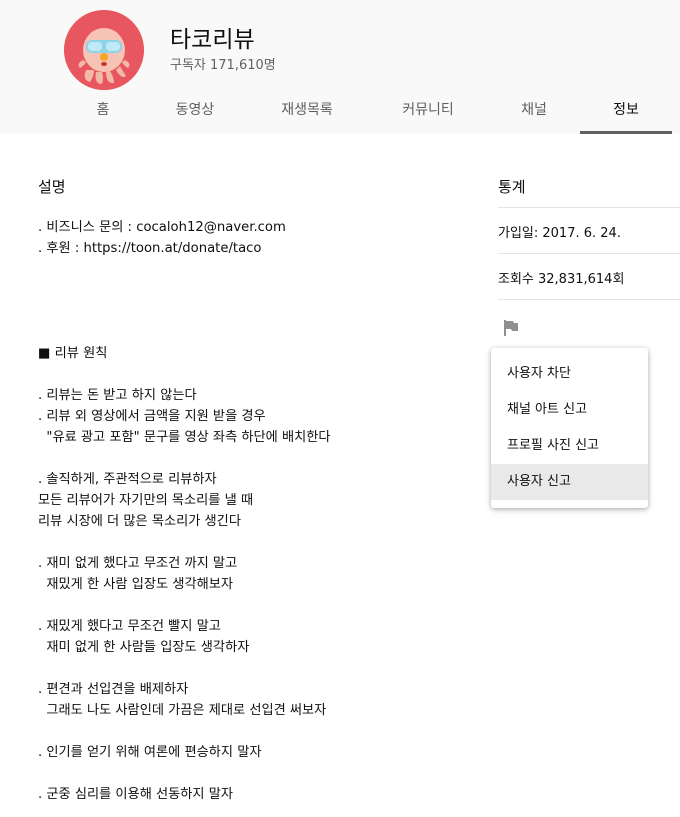 This screenshot has height=817, width=680. What do you see at coordinates (307, 110) in the screenshot?
I see `tab-playlists: 재생목록` at bounding box center [307, 110].